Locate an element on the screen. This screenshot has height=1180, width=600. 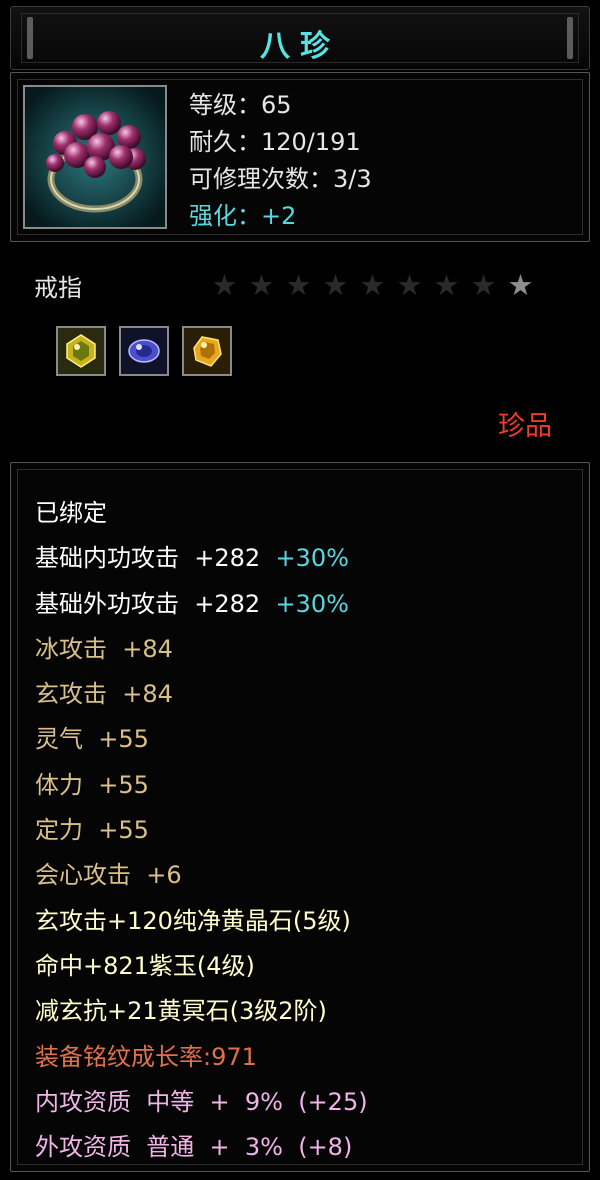
item-type-label: 戒指 is located at coordinates (58, 288).